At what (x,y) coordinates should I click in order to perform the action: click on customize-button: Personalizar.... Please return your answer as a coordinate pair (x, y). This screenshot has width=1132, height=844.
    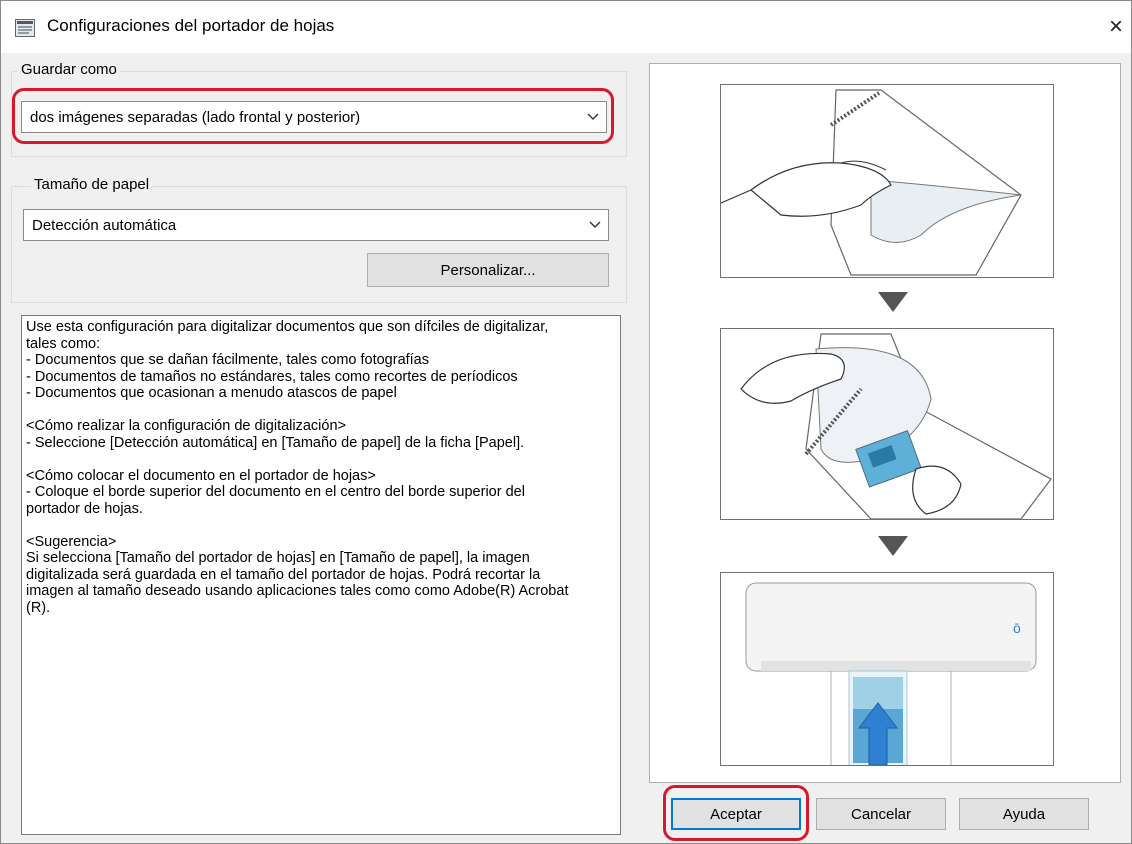
    Looking at the image, I should click on (488, 270).